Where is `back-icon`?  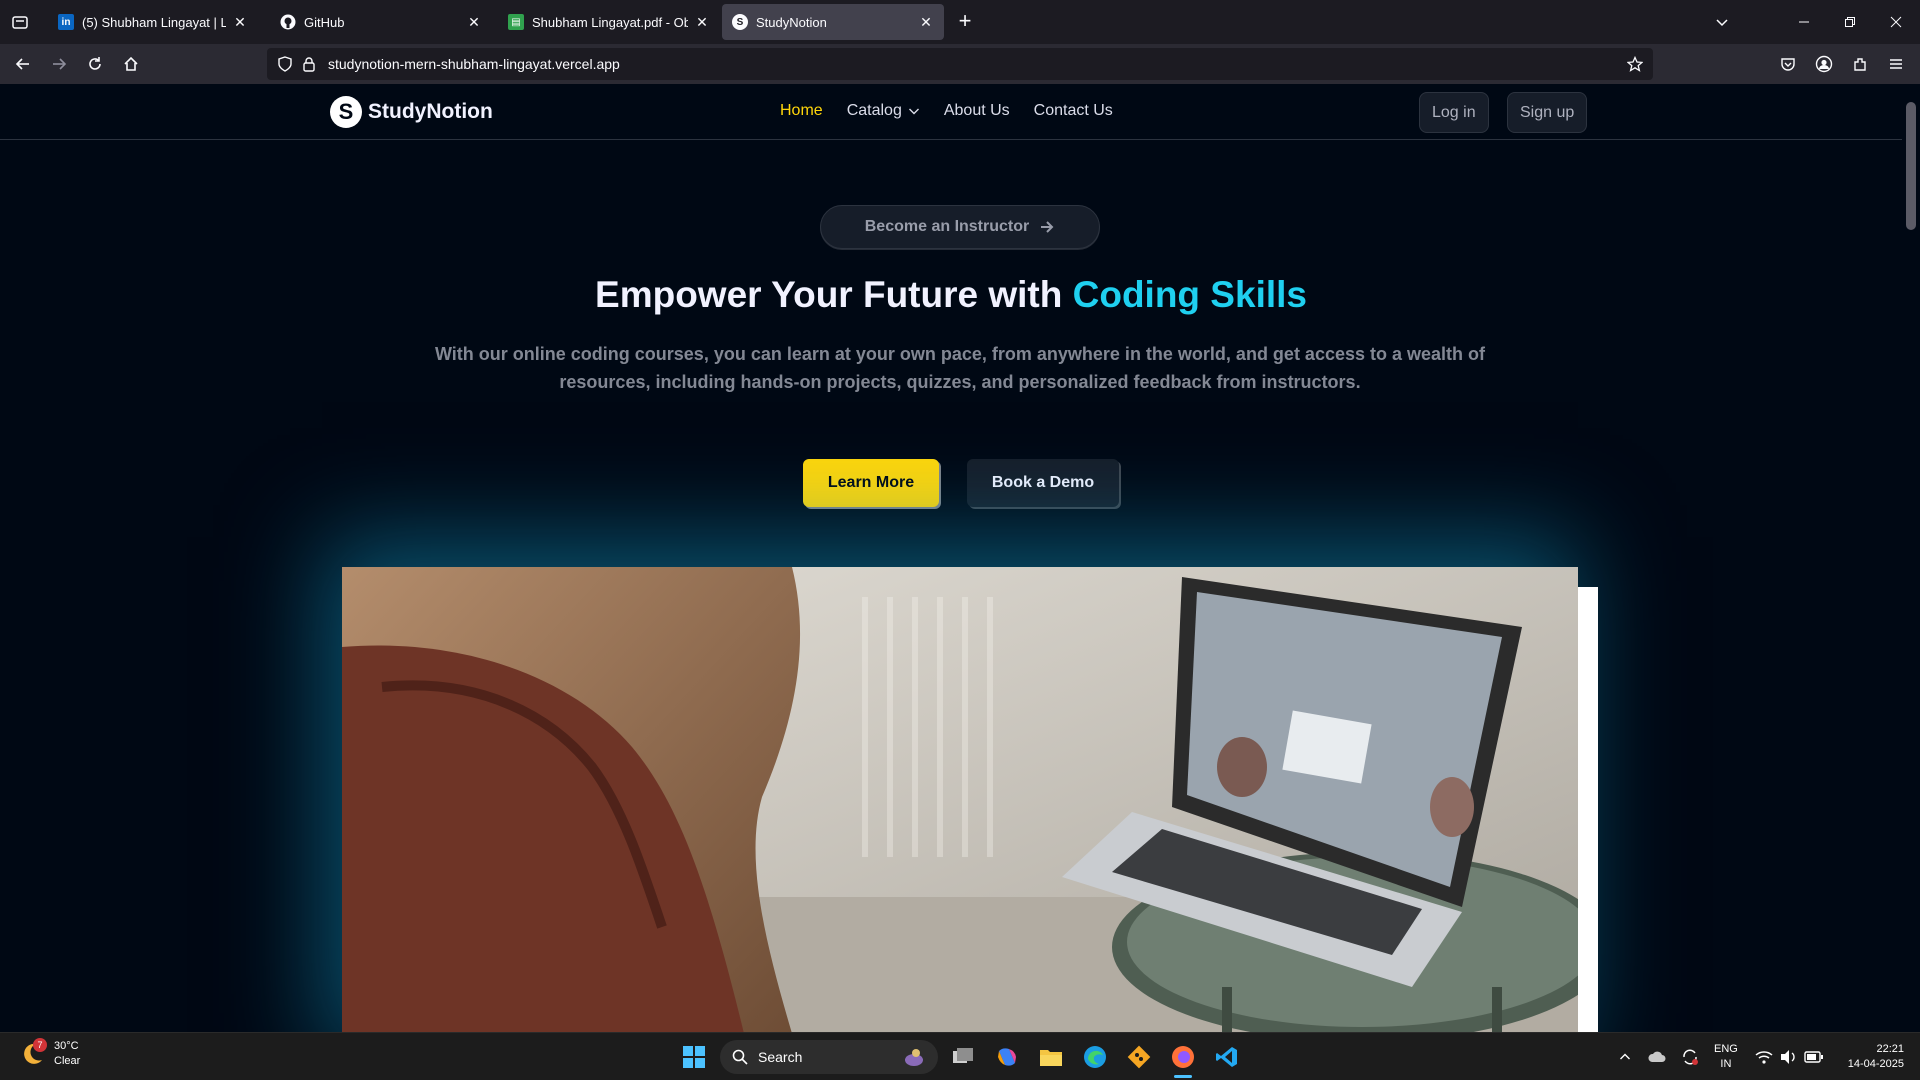 back-icon is located at coordinates (23, 64).